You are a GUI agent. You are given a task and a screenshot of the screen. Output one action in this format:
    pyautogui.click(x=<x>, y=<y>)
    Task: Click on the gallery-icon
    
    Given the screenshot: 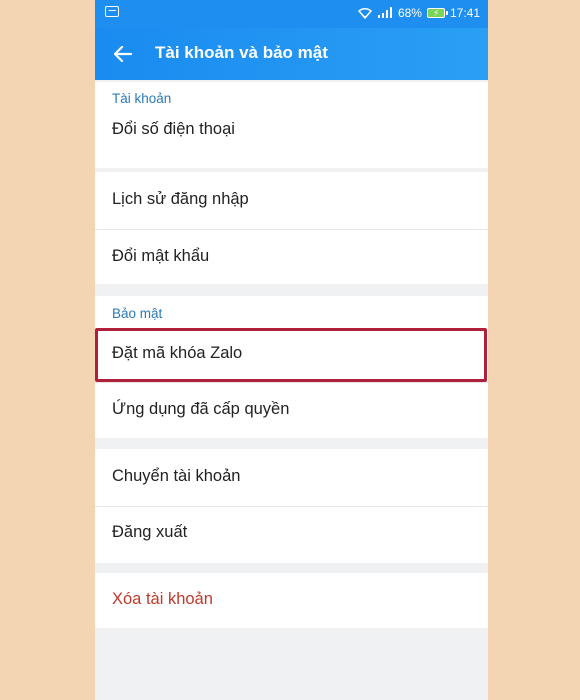 What is the action you would take?
    pyautogui.click(x=112, y=11)
    